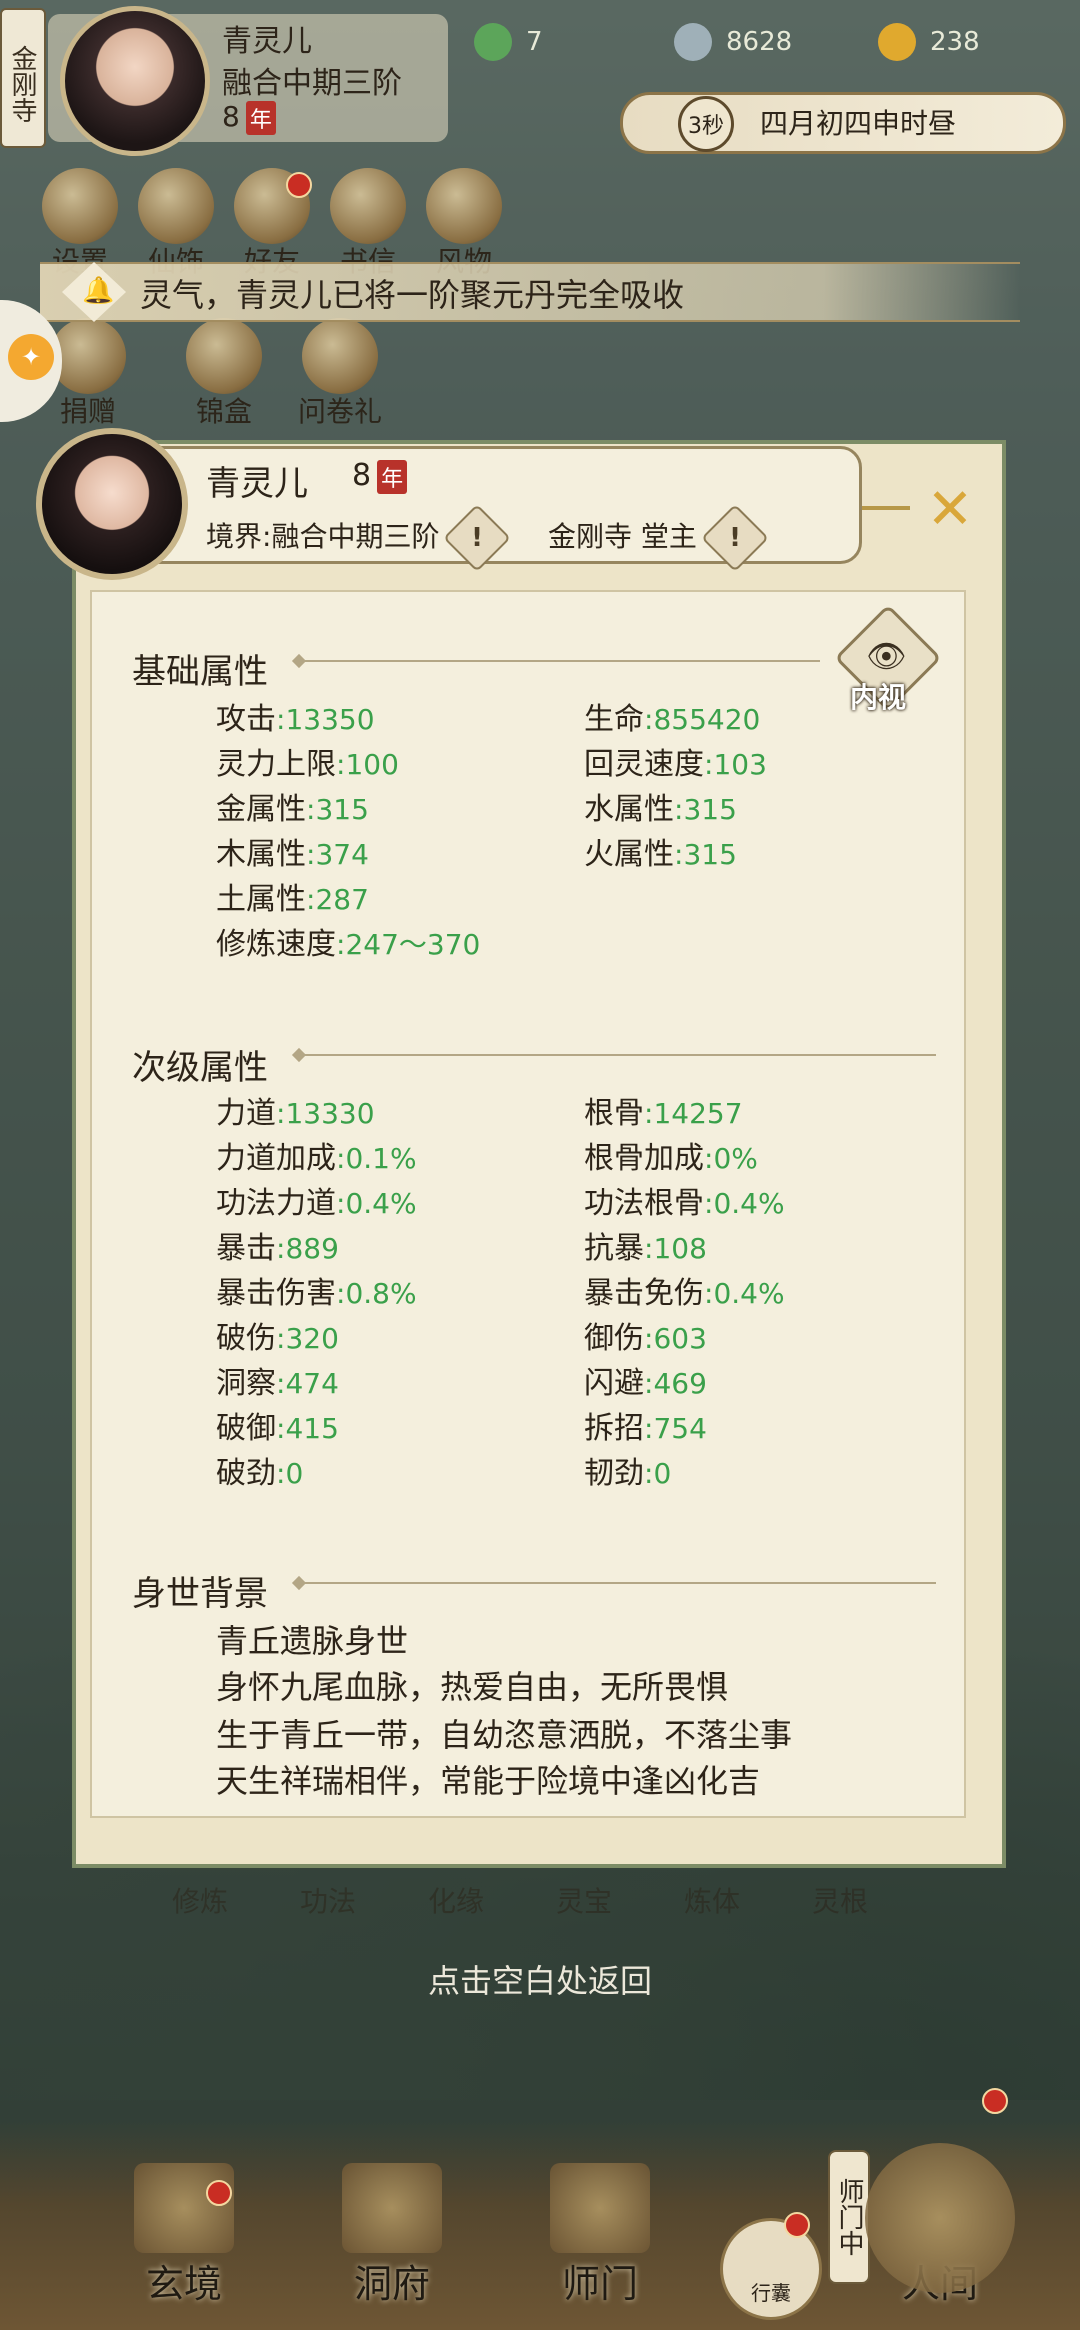  I want to click on background-line: 生于青丘一带，自幼恣意洒脱，不落尘事, so click(504, 1735).